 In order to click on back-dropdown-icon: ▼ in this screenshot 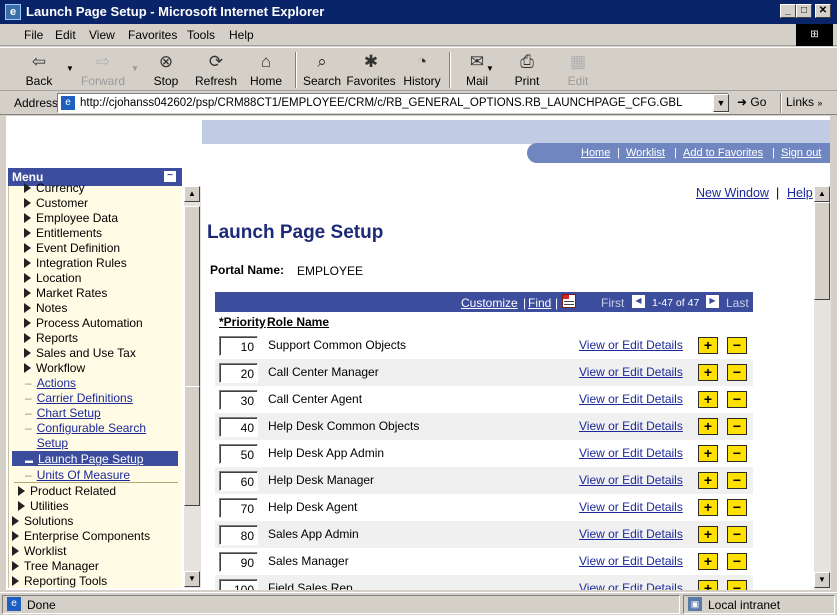, I will do `click(70, 68)`.